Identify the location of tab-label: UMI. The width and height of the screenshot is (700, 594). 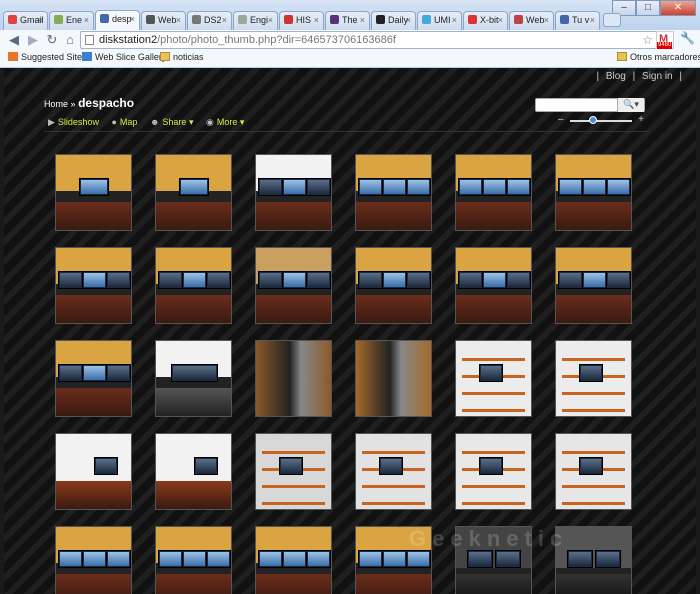
(442, 20).